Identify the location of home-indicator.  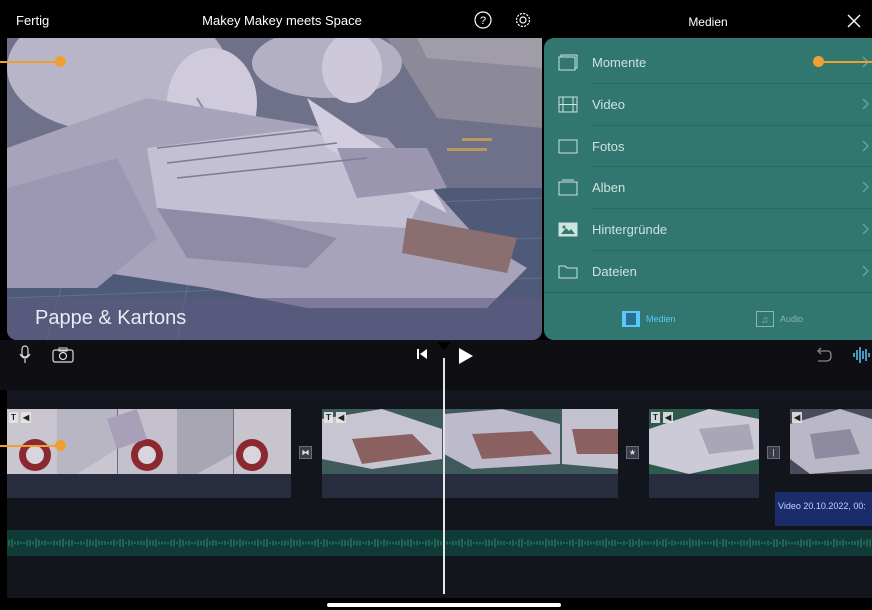
(444, 605).